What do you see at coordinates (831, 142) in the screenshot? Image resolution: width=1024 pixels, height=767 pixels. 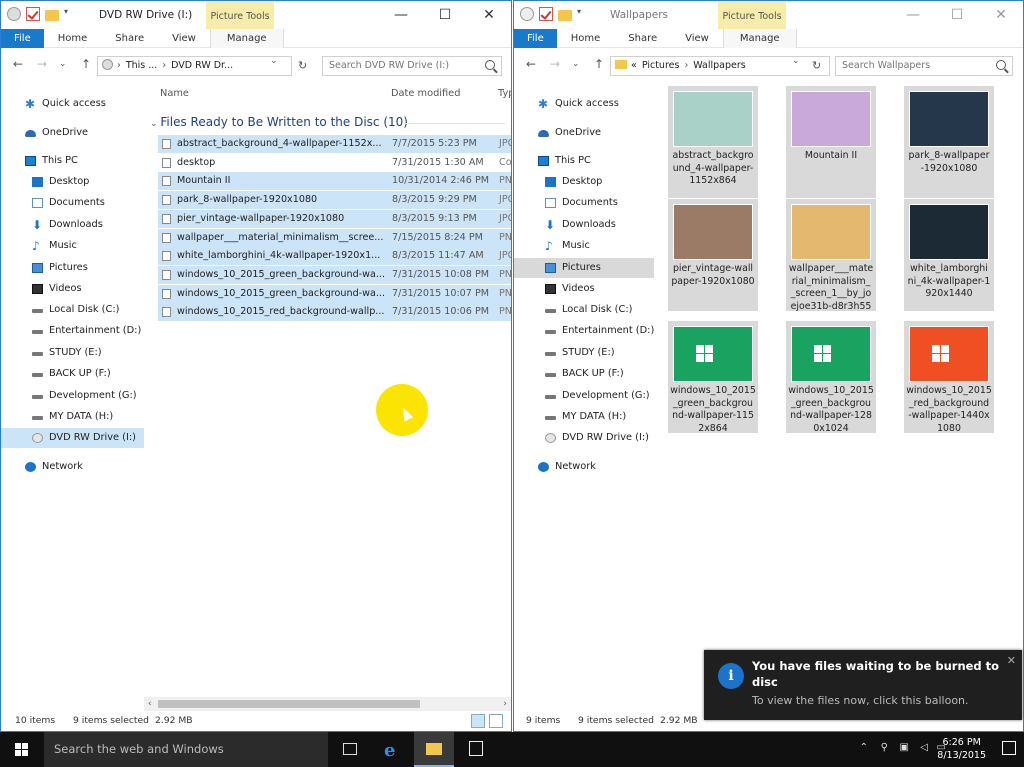 I see `thumbnail-tile: Mountain II` at bounding box center [831, 142].